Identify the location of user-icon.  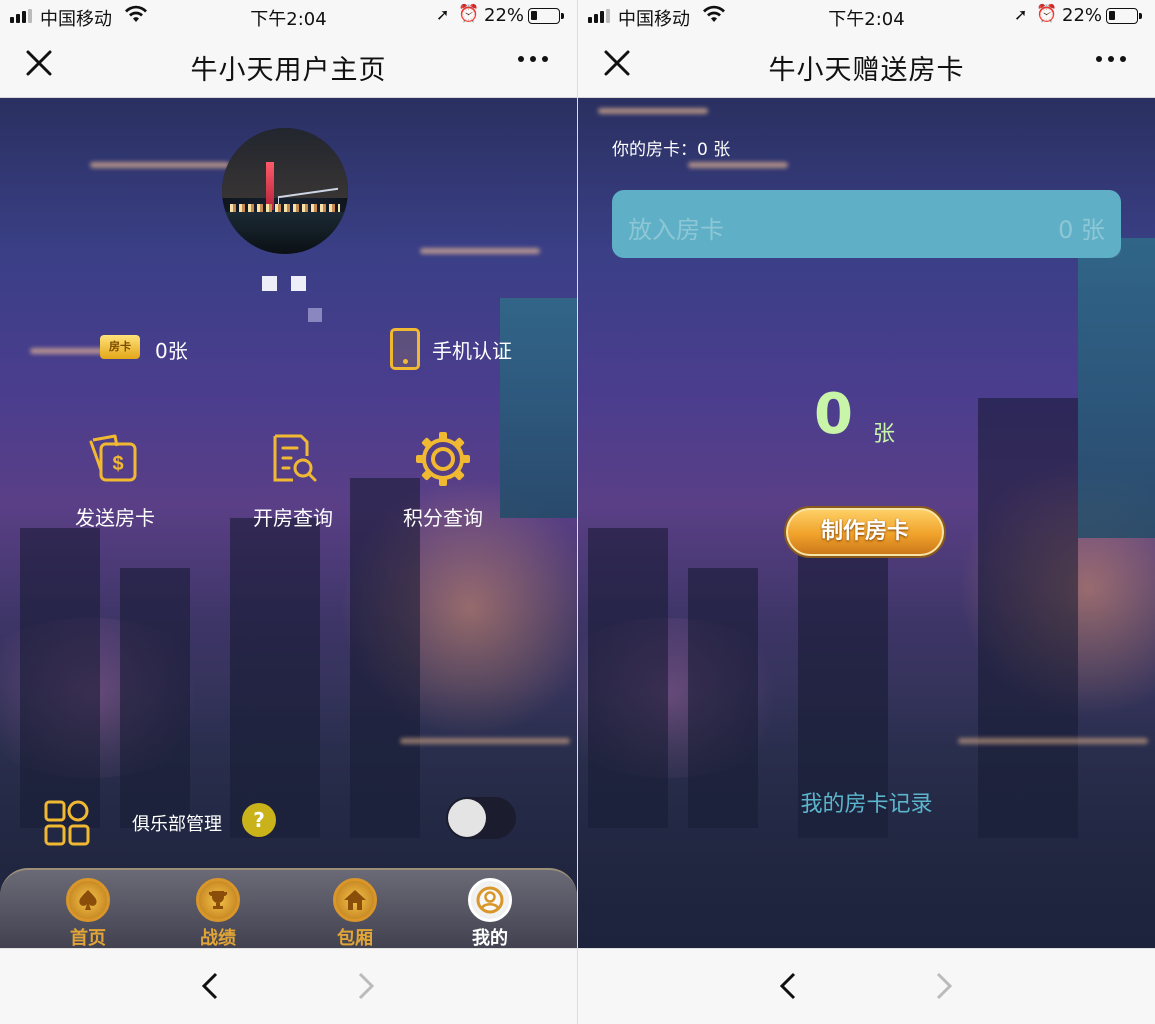
(490, 900).